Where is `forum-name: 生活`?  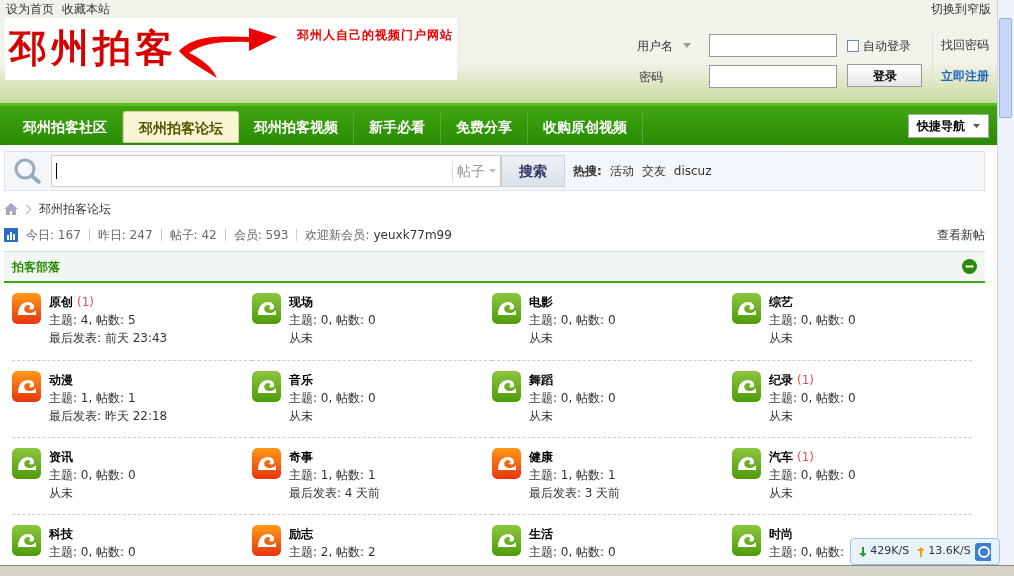
forum-name: 生活 is located at coordinates (541, 534).